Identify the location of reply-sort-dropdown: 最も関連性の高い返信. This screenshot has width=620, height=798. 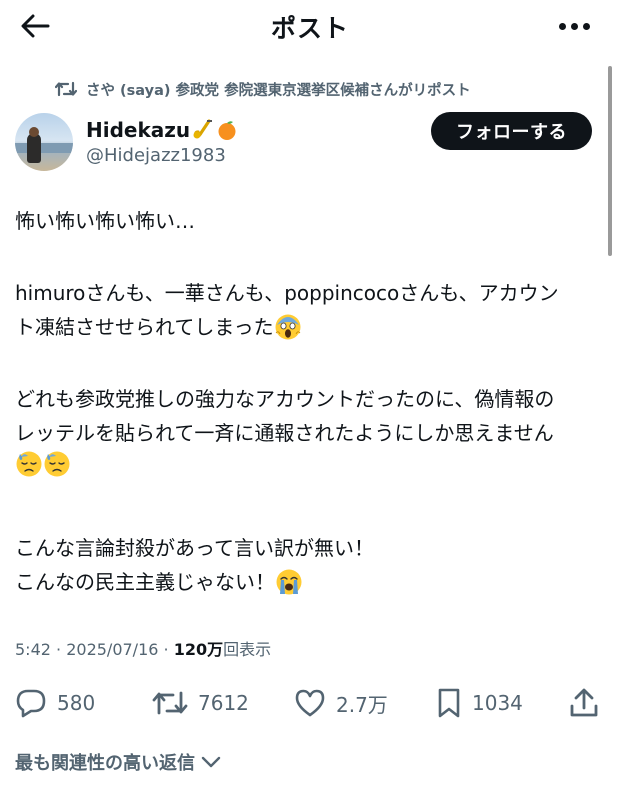
(118, 762).